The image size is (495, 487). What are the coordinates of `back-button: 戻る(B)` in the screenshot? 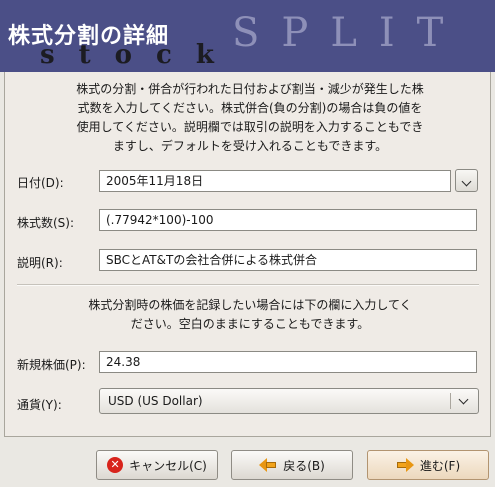 It's located at (292, 465).